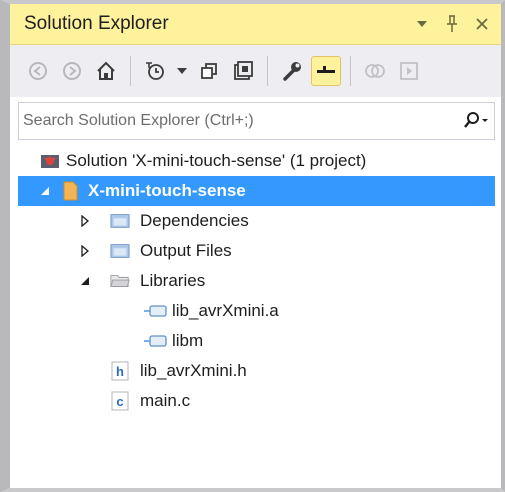 This screenshot has width=505, height=492. What do you see at coordinates (375, 71) in the screenshot?
I see `view-class-diagram-icon` at bounding box center [375, 71].